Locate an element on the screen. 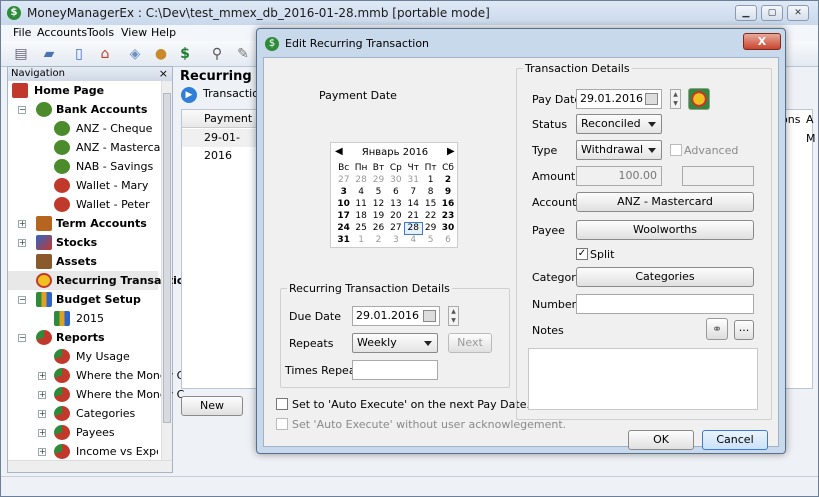 Image resolution: width=819 pixels, height=497 pixels. nav-item-income-vs-expenses: + Income vs Expenses is located at coordinates (83, 450).